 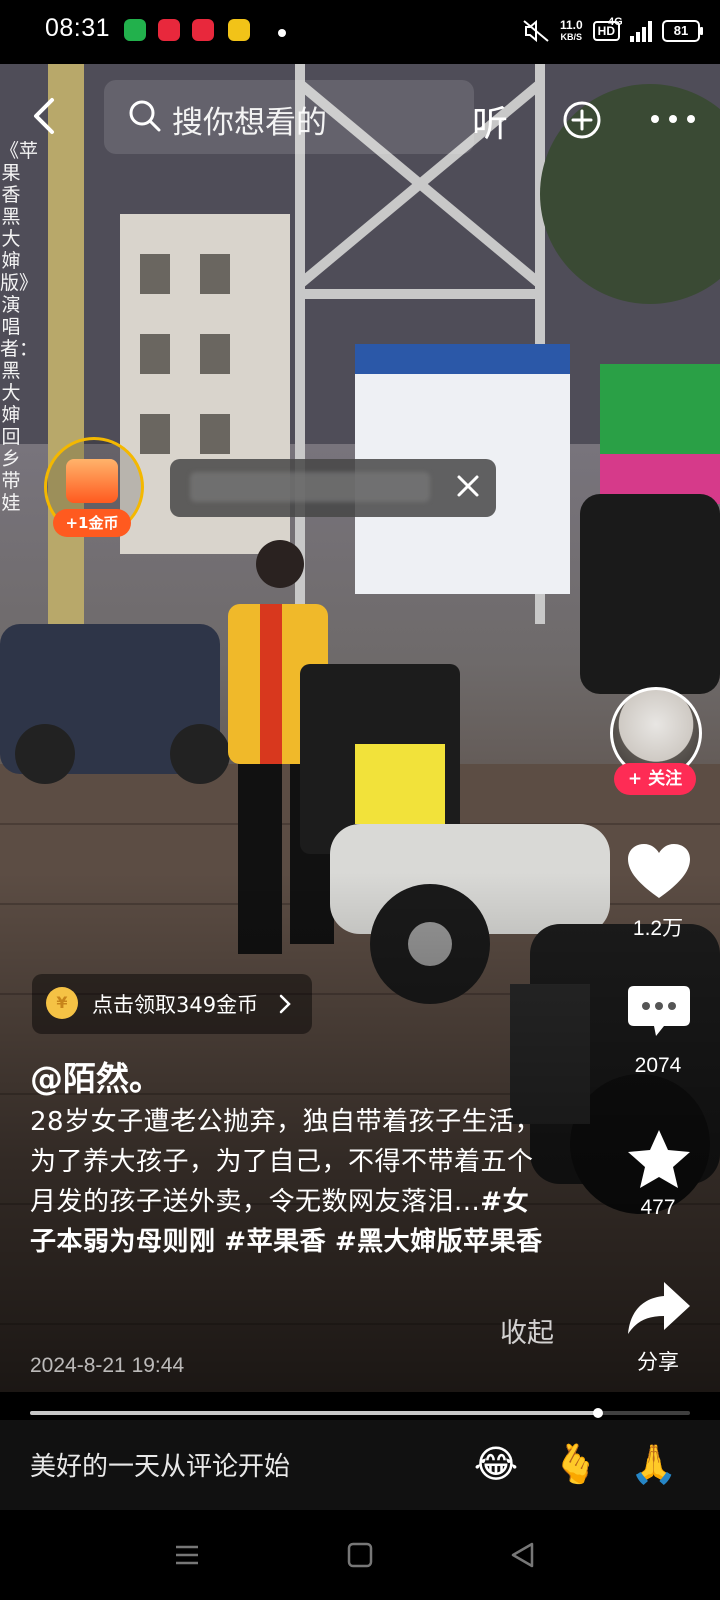 I want to click on mute-icon, so click(x=536, y=31).